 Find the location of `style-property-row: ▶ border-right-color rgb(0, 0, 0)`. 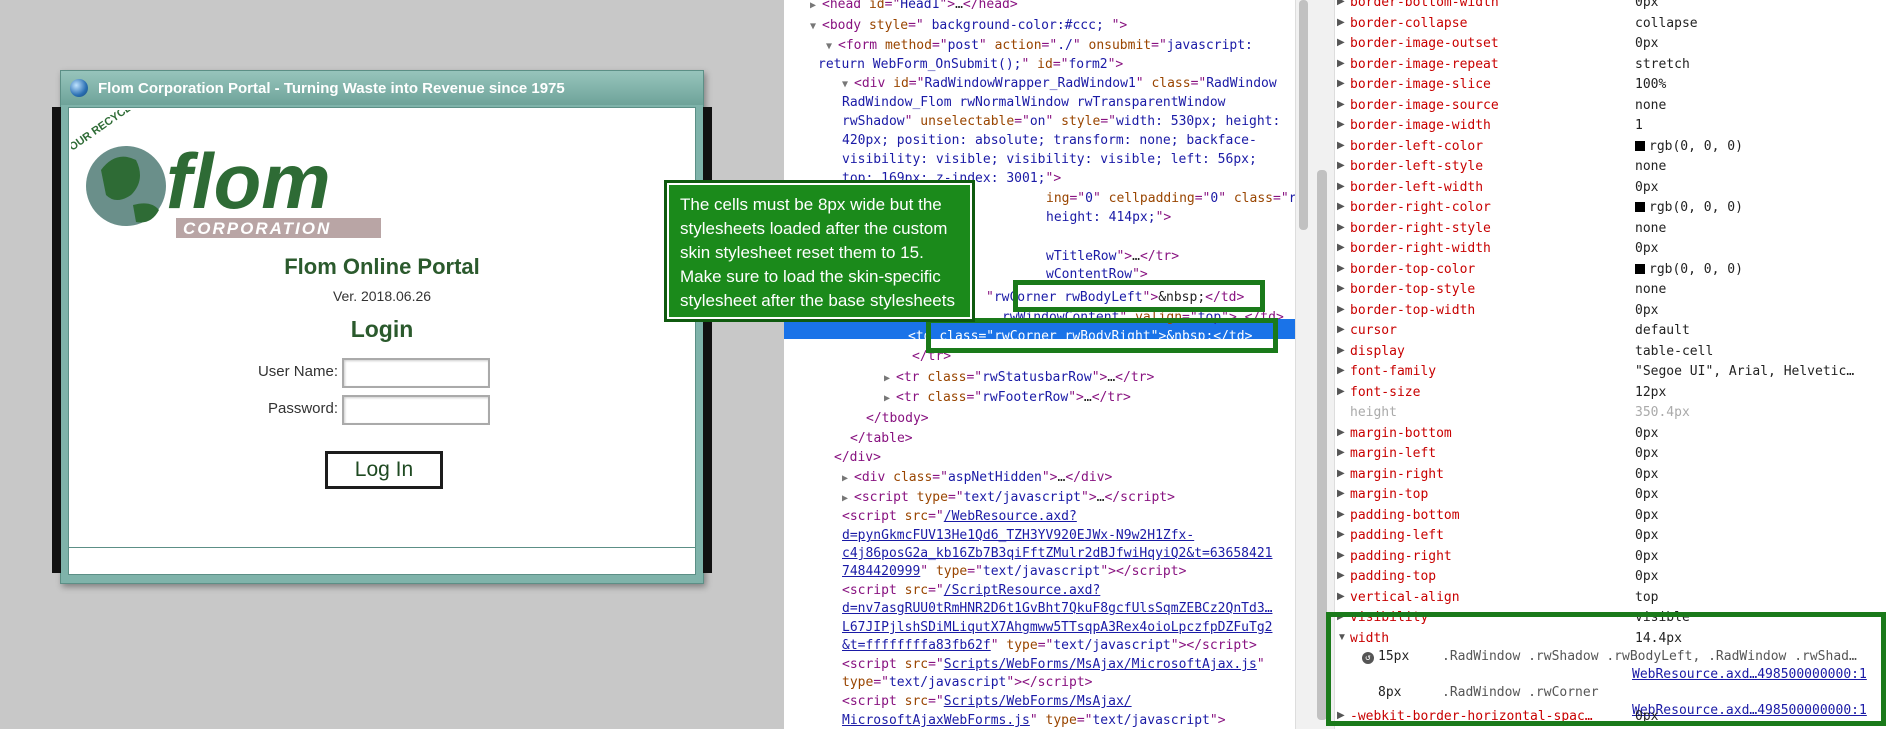

style-property-row: ▶ border-right-color rgb(0, 0, 0) is located at coordinates (1599, 209).